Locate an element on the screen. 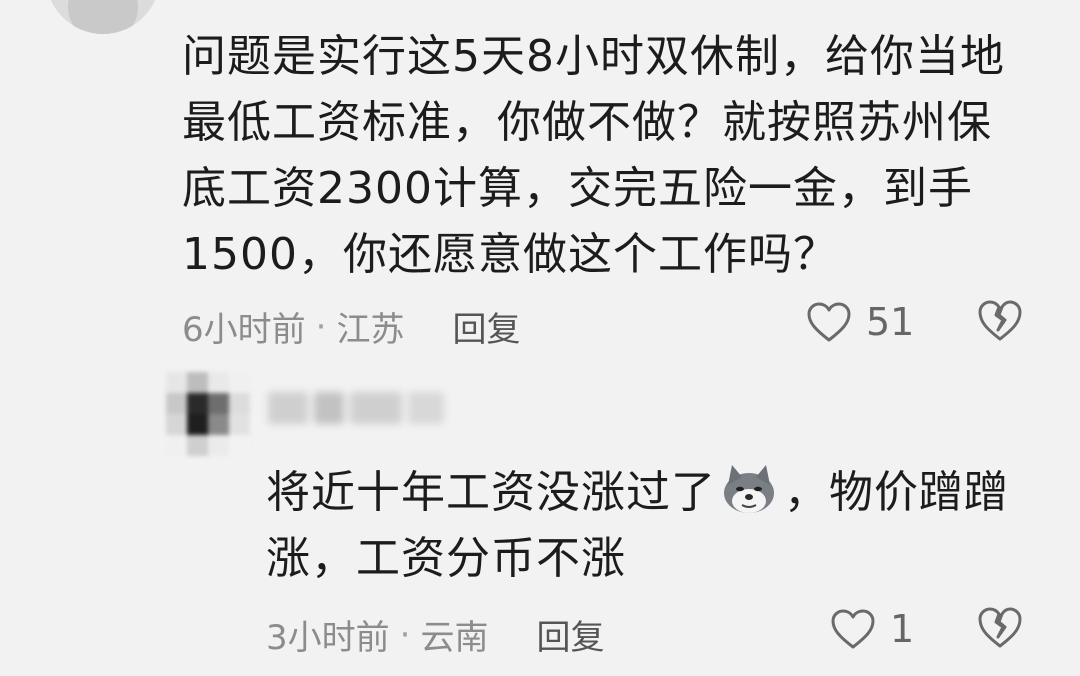 This screenshot has height=676, width=1080. reply-meta: 3小时前 · 云南 回复 is located at coordinates (435, 634).